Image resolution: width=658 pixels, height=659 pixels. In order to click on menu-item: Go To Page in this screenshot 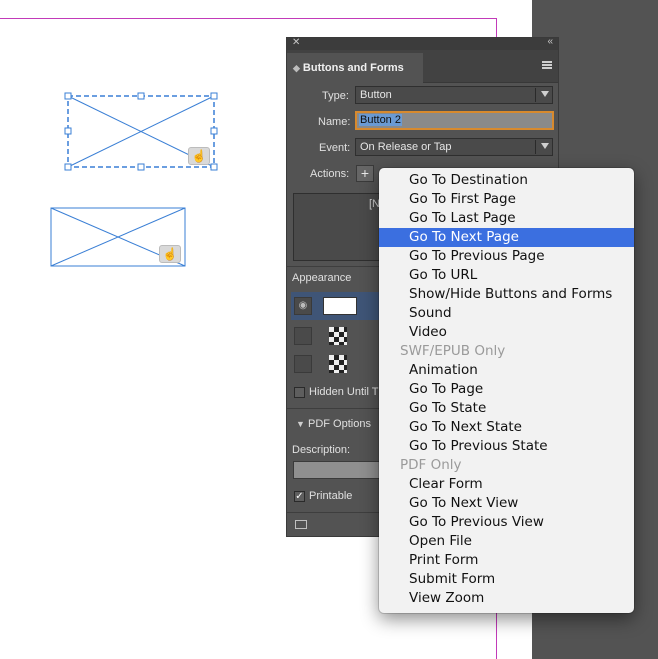, I will do `click(506, 389)`.